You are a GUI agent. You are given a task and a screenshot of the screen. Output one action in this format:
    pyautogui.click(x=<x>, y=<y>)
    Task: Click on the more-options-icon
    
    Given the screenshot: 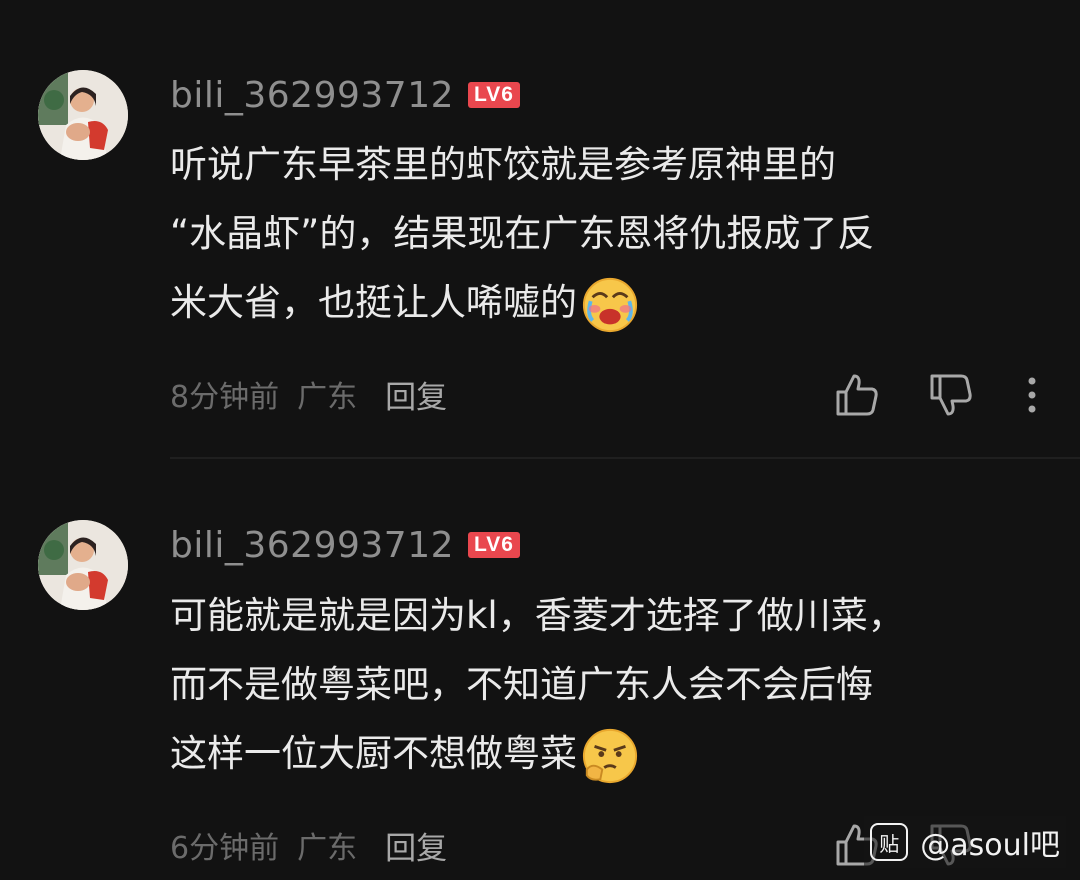 What is the action you would take?
    pyautogui.click(x=1032, y=395)
    